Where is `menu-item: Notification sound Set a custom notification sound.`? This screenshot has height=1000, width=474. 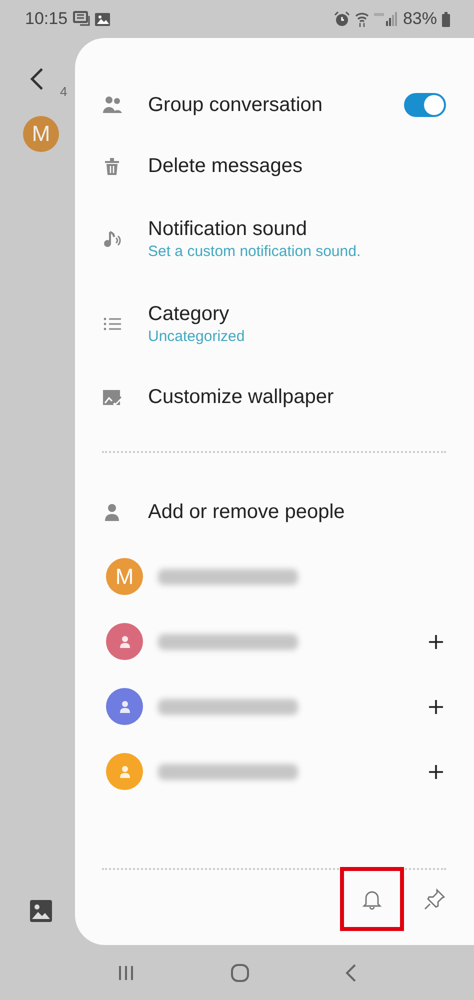
menu-item: Notification sound Set a custom notification sound. is located at coordinates (274, 238).